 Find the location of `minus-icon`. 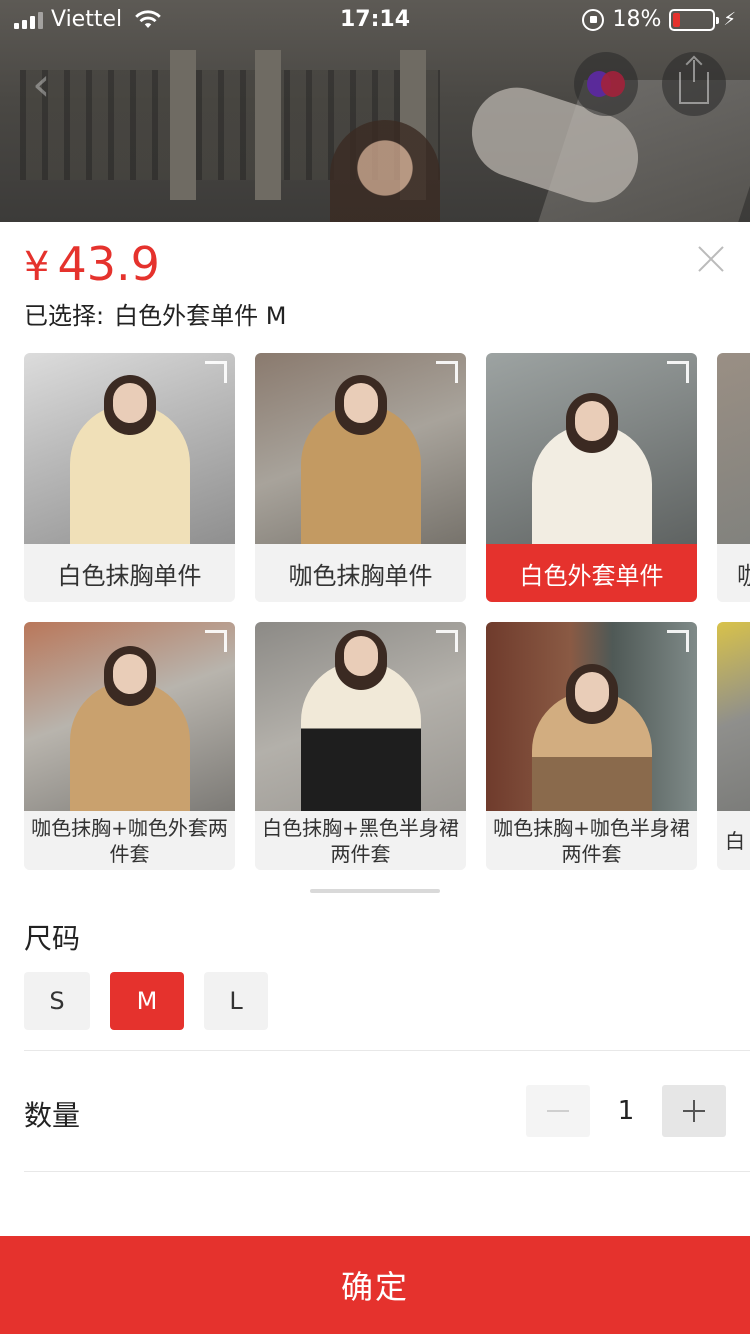

minus-icon is located at coordinates (558, 1111).